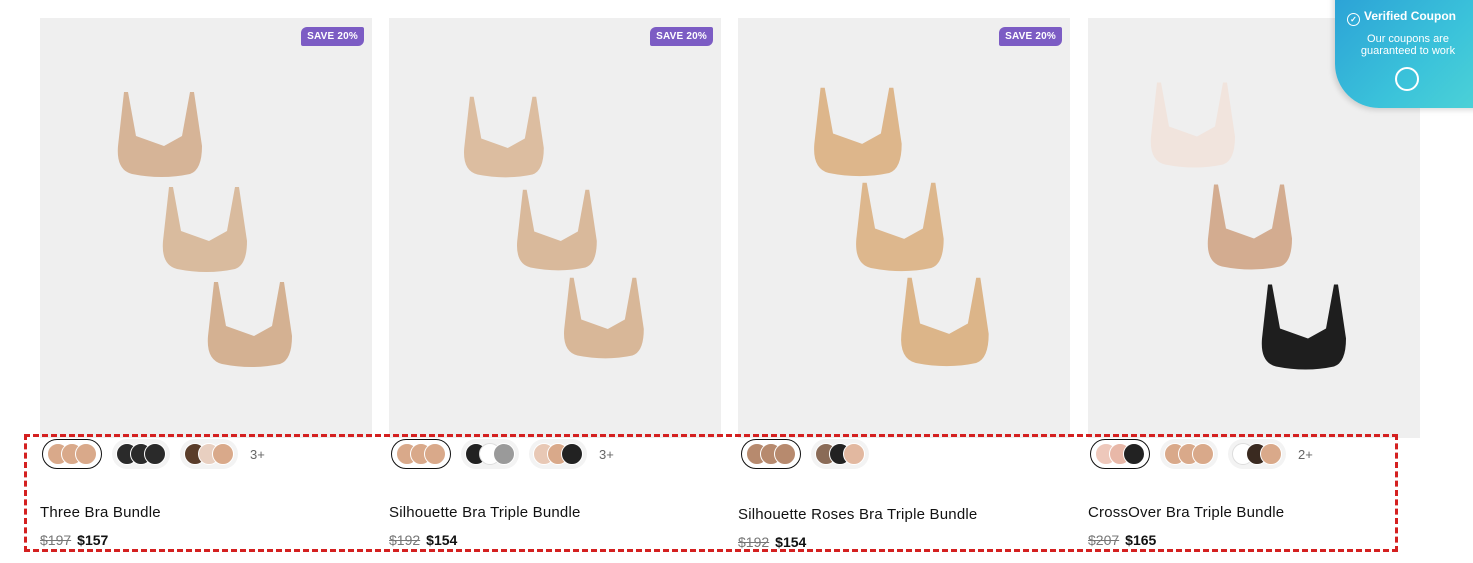 This screenshot has width=1473, height=563. What do you see at coordinates (423, 540) in the screenshot?
I see `product-price-2: $192 $154` at bounding box center [423, 540].